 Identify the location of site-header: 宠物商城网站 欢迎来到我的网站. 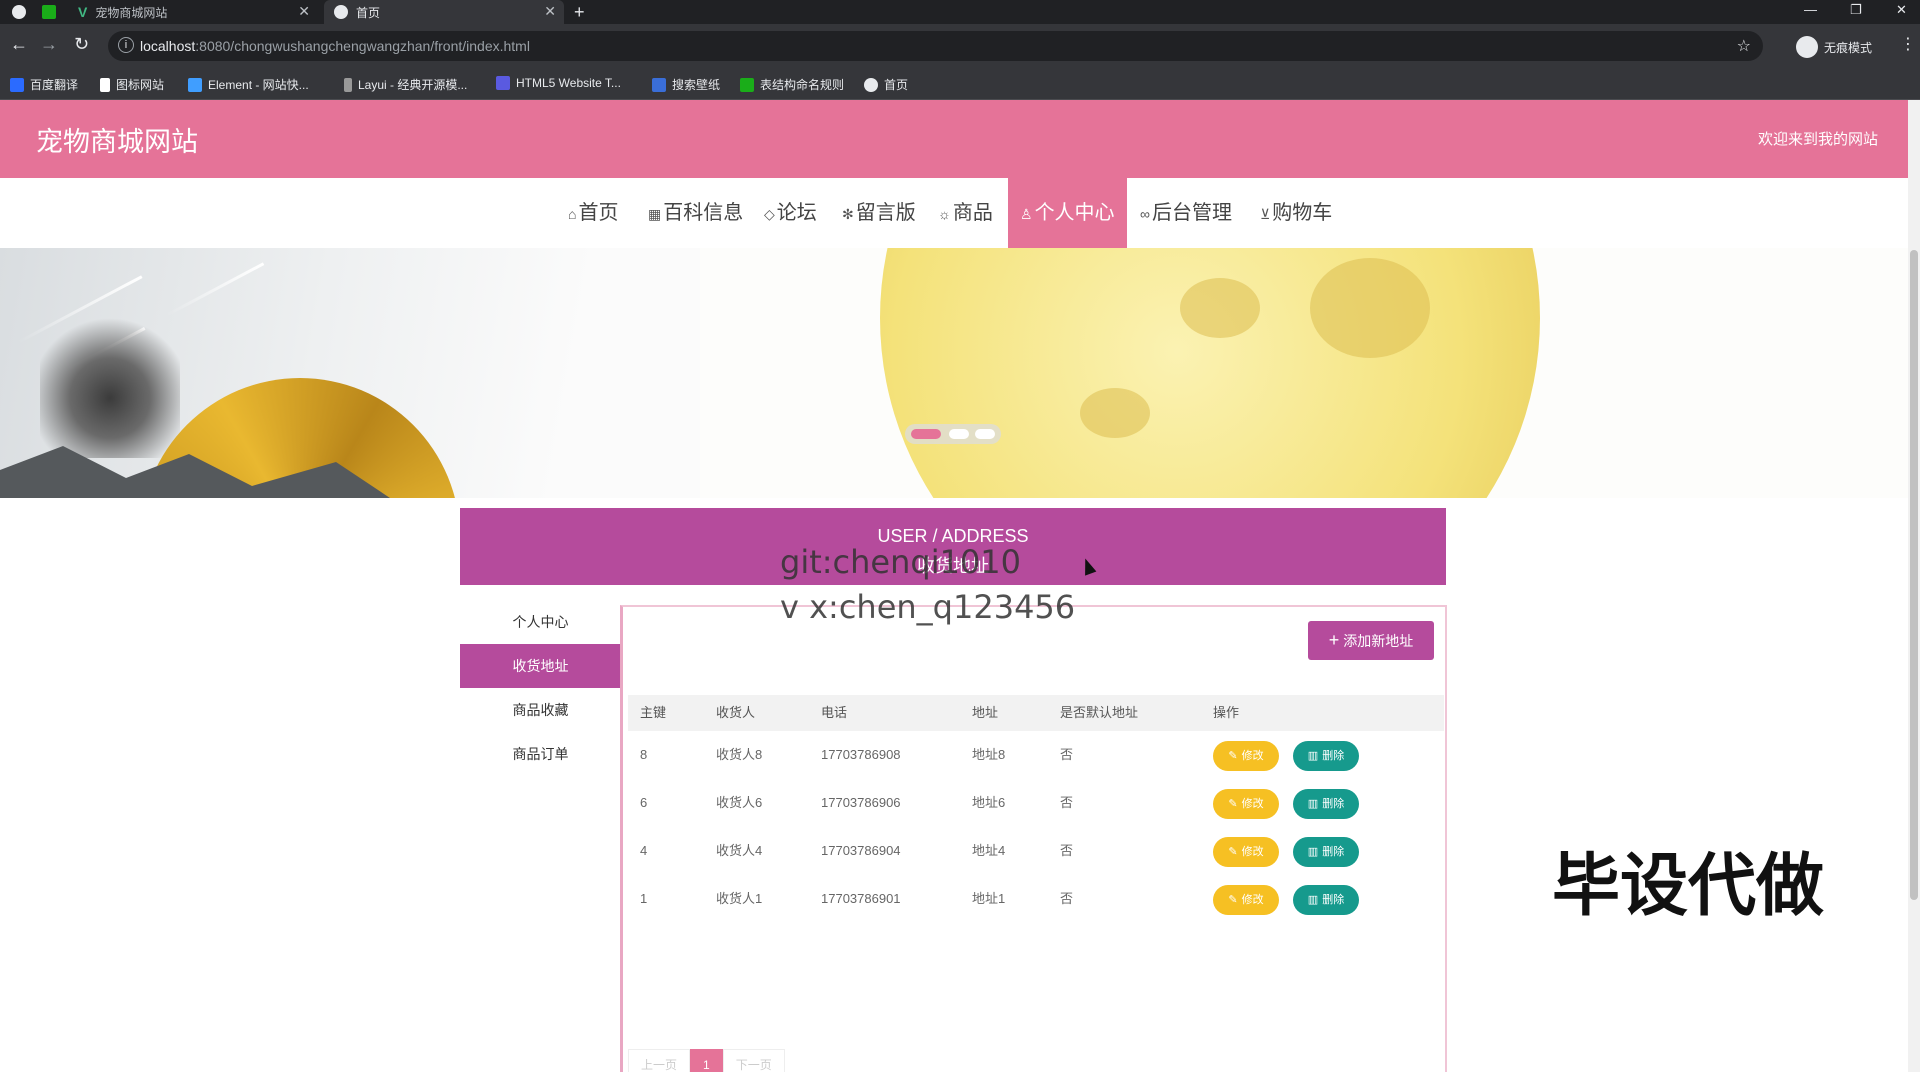
(954, 139).